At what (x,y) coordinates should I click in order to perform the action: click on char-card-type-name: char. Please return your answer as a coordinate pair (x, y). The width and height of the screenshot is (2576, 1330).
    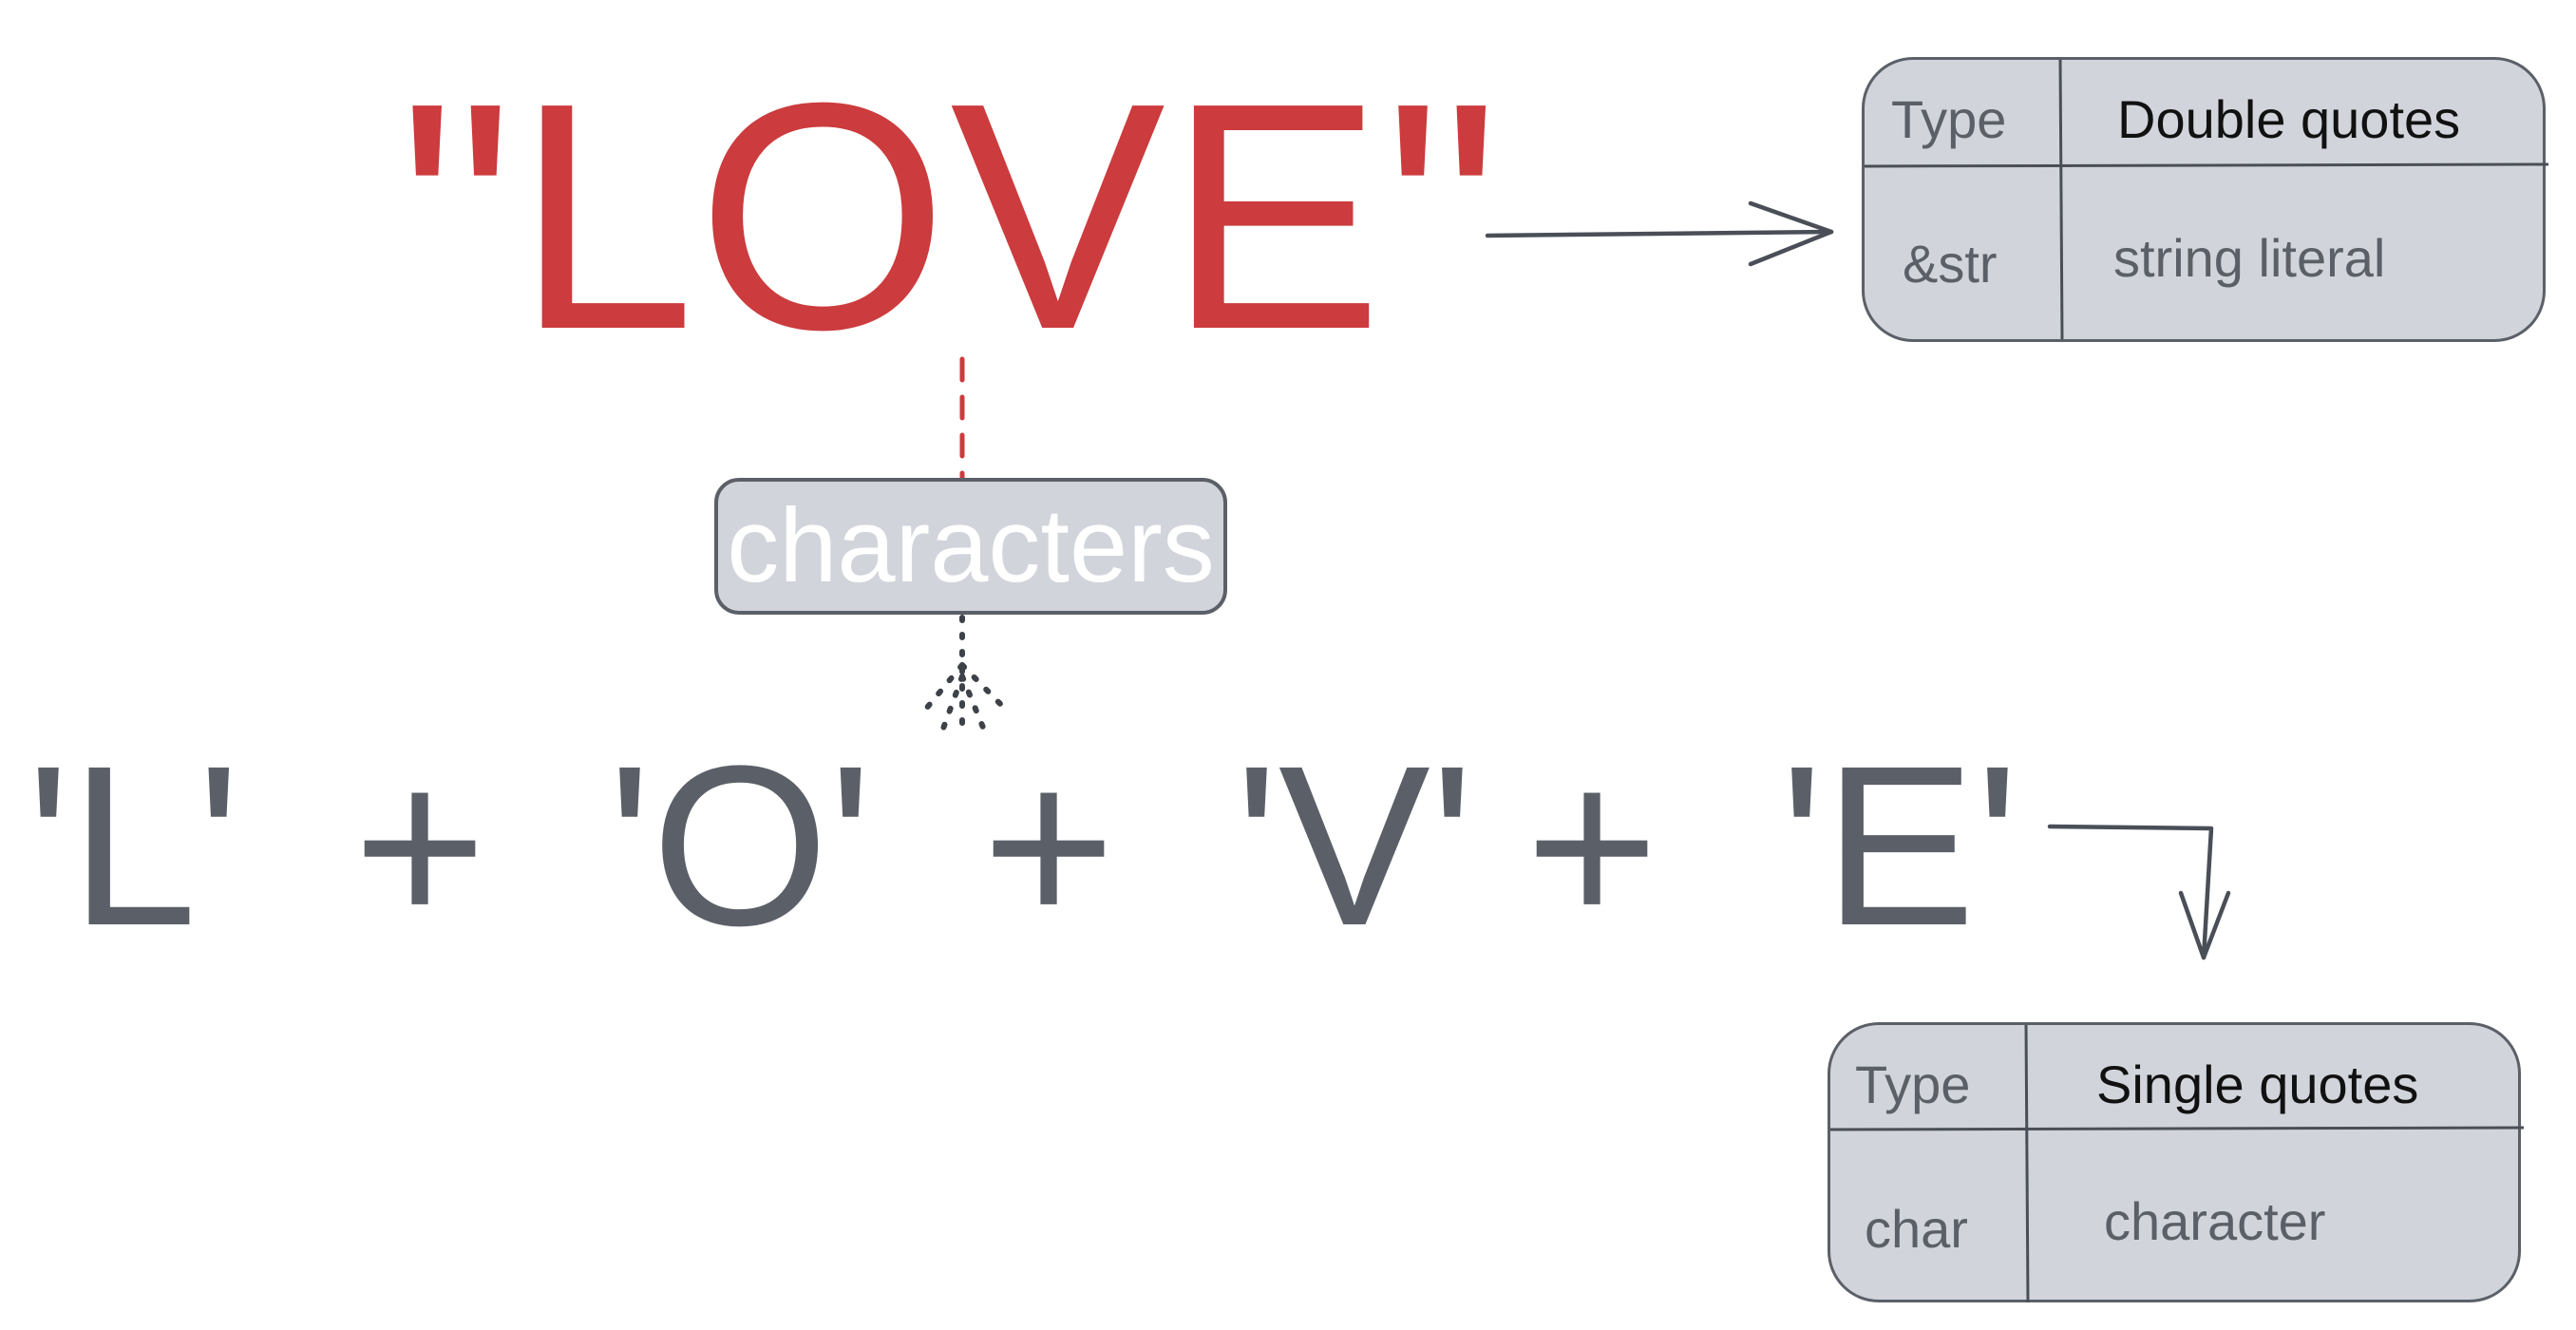
    Looking at the image, I should click on (1916, 1229).